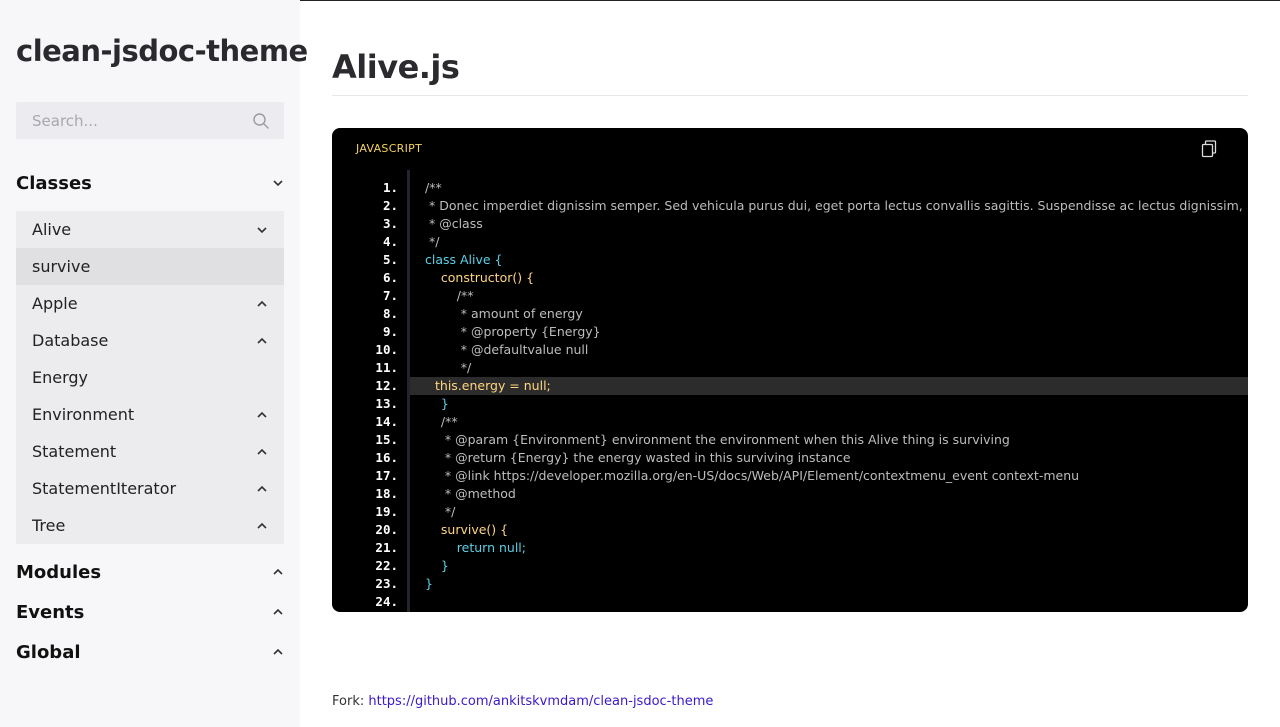  Describe the element at coordinates (162, 51) in the screenshot. I see `site-brand: clean-jsdoc-theme` at that location.